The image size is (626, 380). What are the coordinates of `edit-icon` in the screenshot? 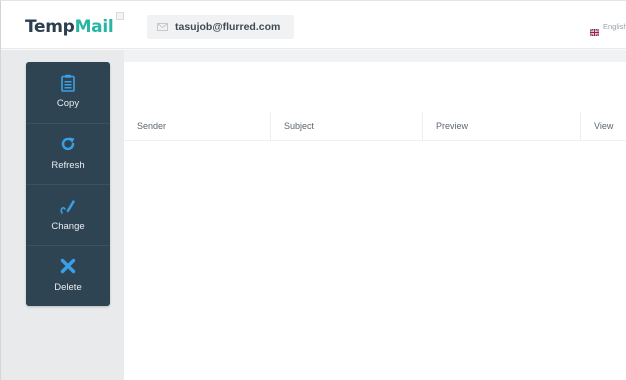 It's located at (68, 206).